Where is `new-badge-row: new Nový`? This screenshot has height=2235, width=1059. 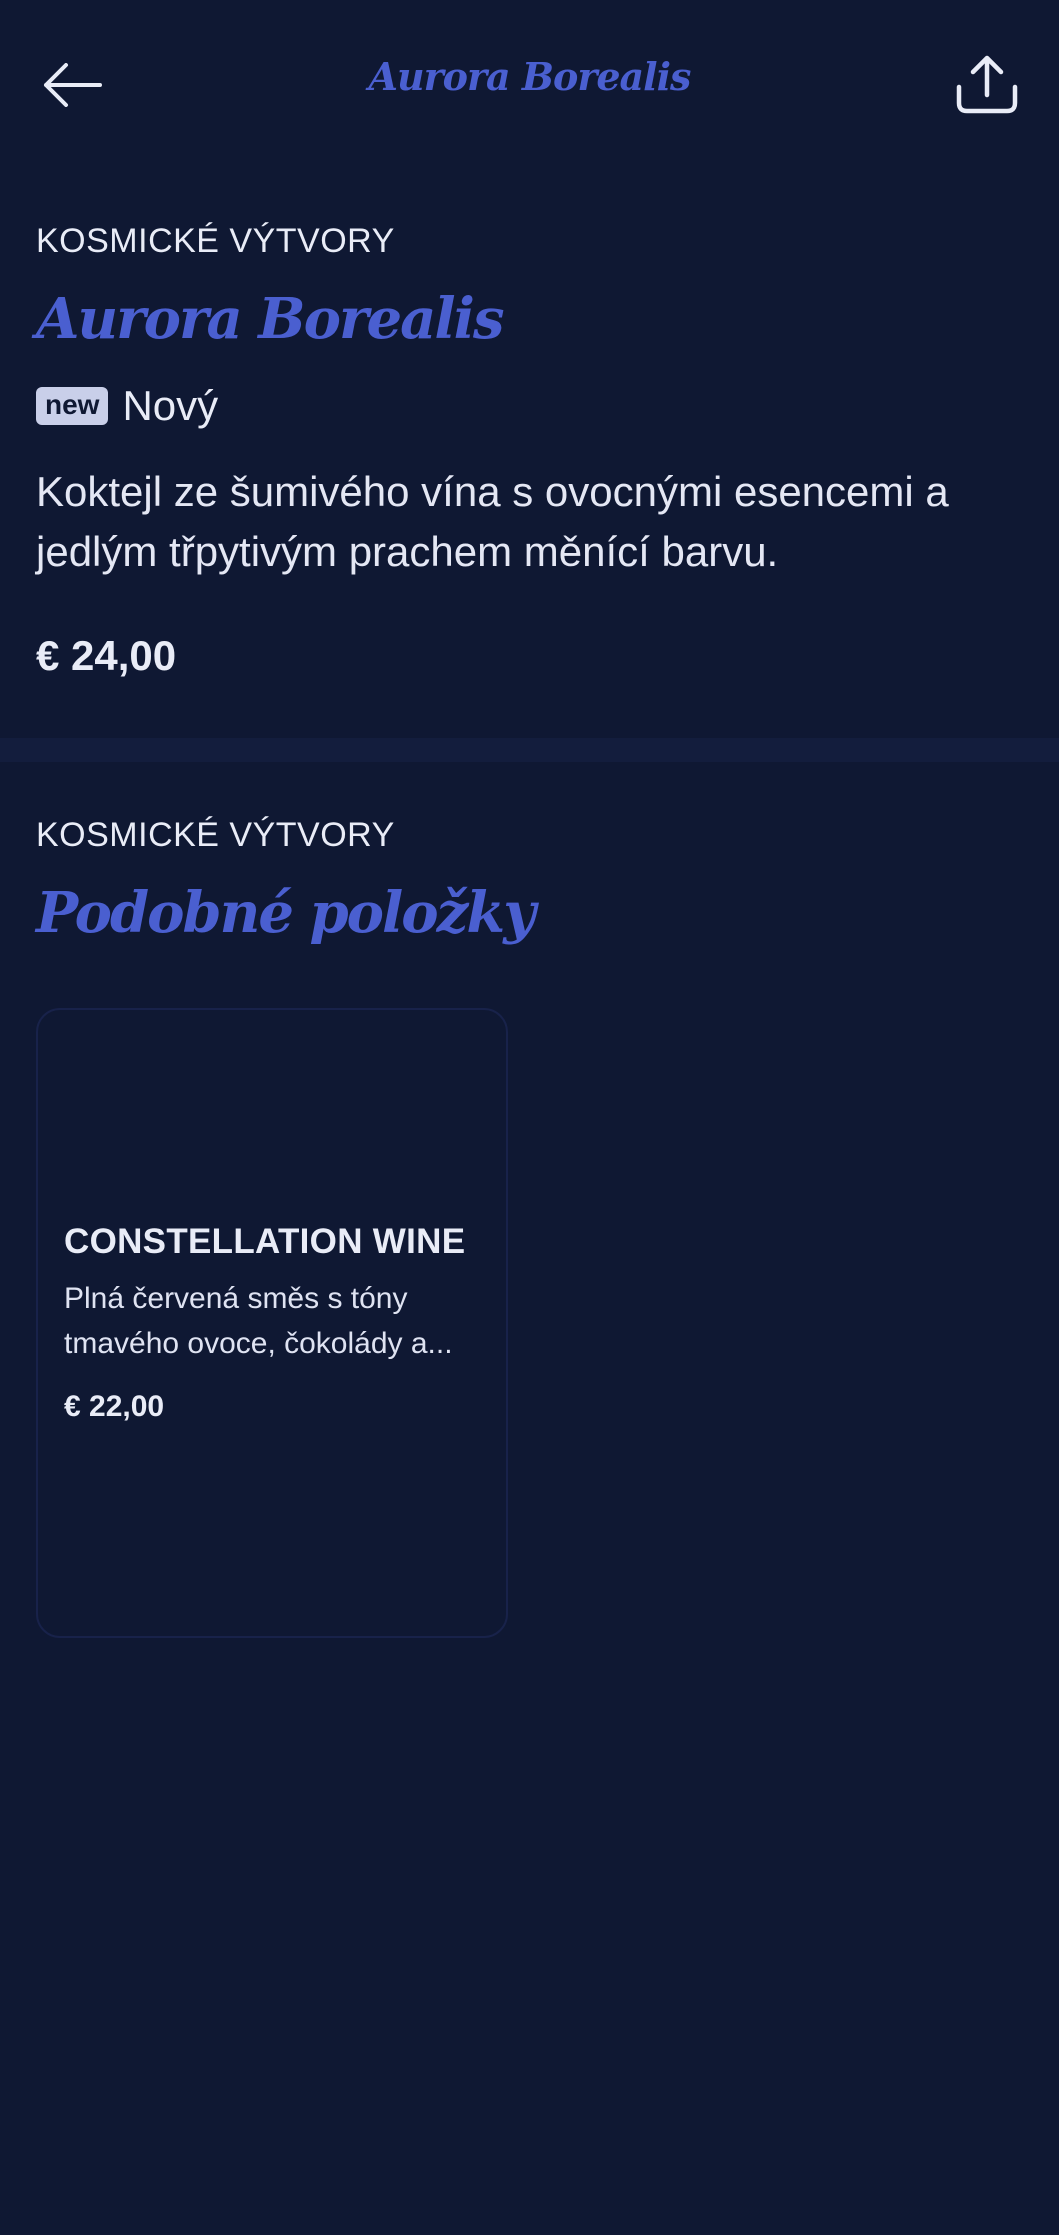 new-badge-row: new Nový is located at coordinates (531, 406).